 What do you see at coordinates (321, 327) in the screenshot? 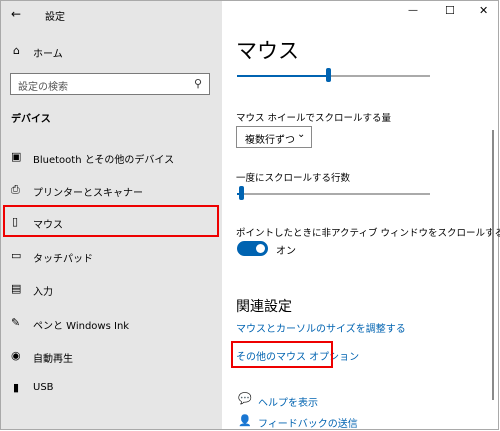
I see `cursor-size-link: マウスとカーソルのサイズを調整する` at bounding box center [321, 327].